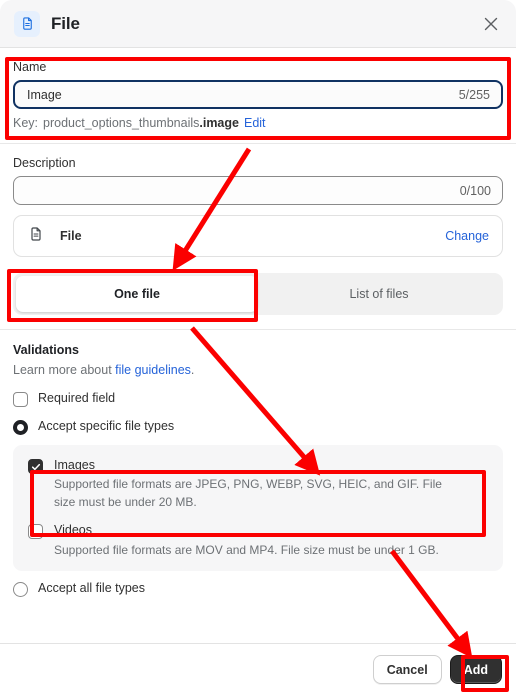  Describe the element at coordinates (407, 669) in the screenshot. I see `cancel-button: Cancel` at that location.